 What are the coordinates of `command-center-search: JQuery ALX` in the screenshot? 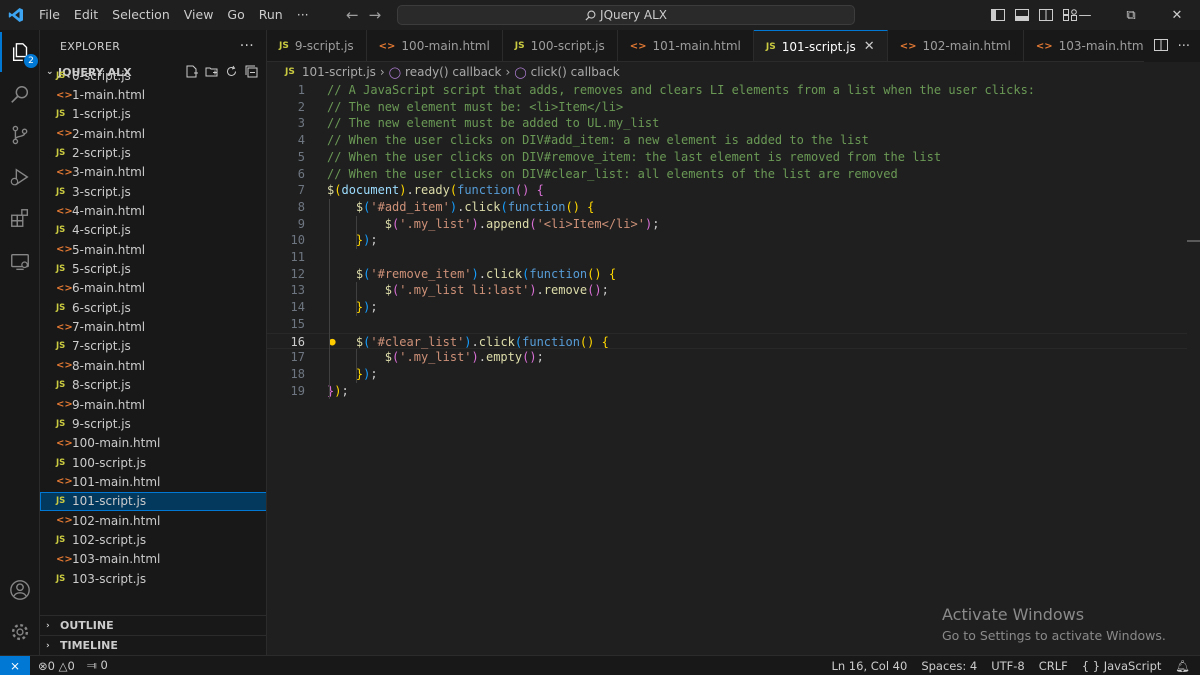 It's located at (626, 15).